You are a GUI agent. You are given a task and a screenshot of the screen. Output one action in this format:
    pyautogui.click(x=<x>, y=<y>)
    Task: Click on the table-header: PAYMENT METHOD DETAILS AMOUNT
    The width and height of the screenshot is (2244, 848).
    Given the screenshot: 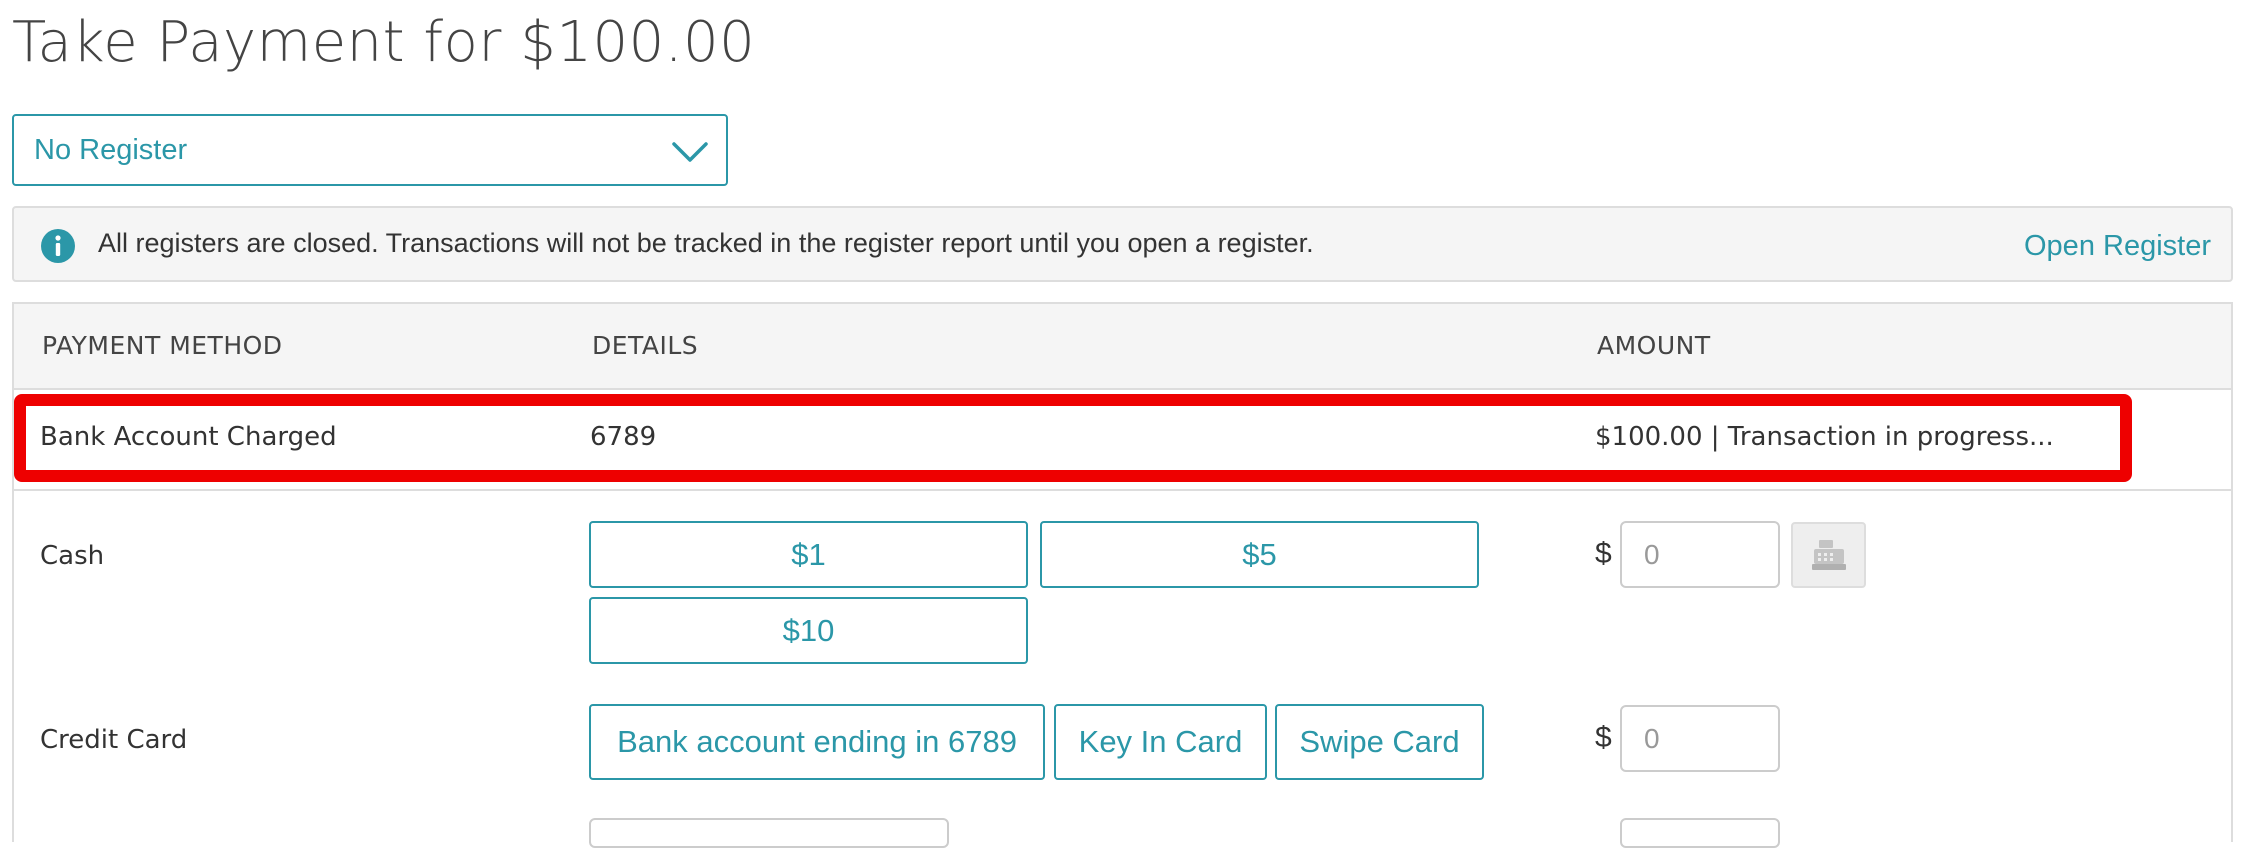 What is the action you would take?
    pyautogui.click(x=1122, y=347)
    